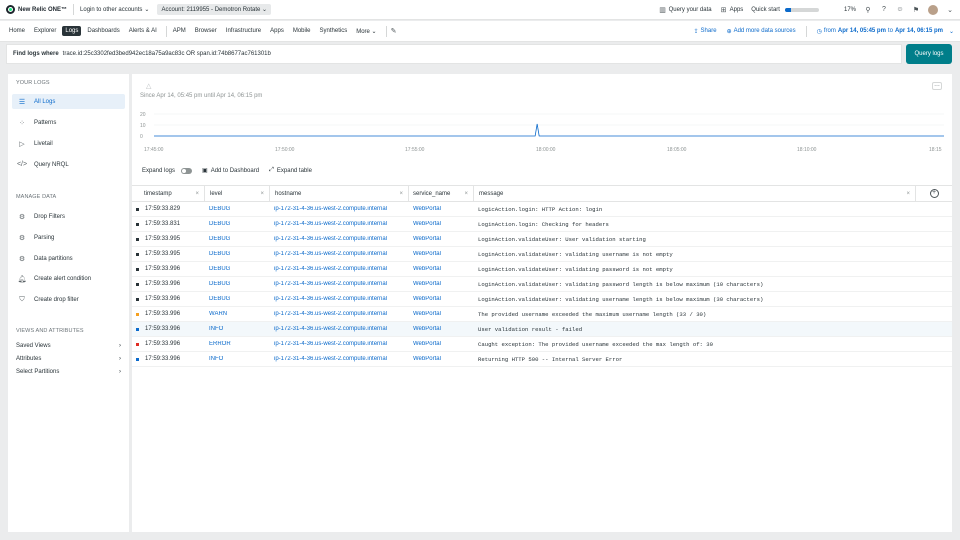 Image resolution: width=960 pixels, height=540 pixels. What do you see at coordinates (366, 31) in the screenshot?
I see `nav-more: More ⌄` at bounding box center [366, 31].